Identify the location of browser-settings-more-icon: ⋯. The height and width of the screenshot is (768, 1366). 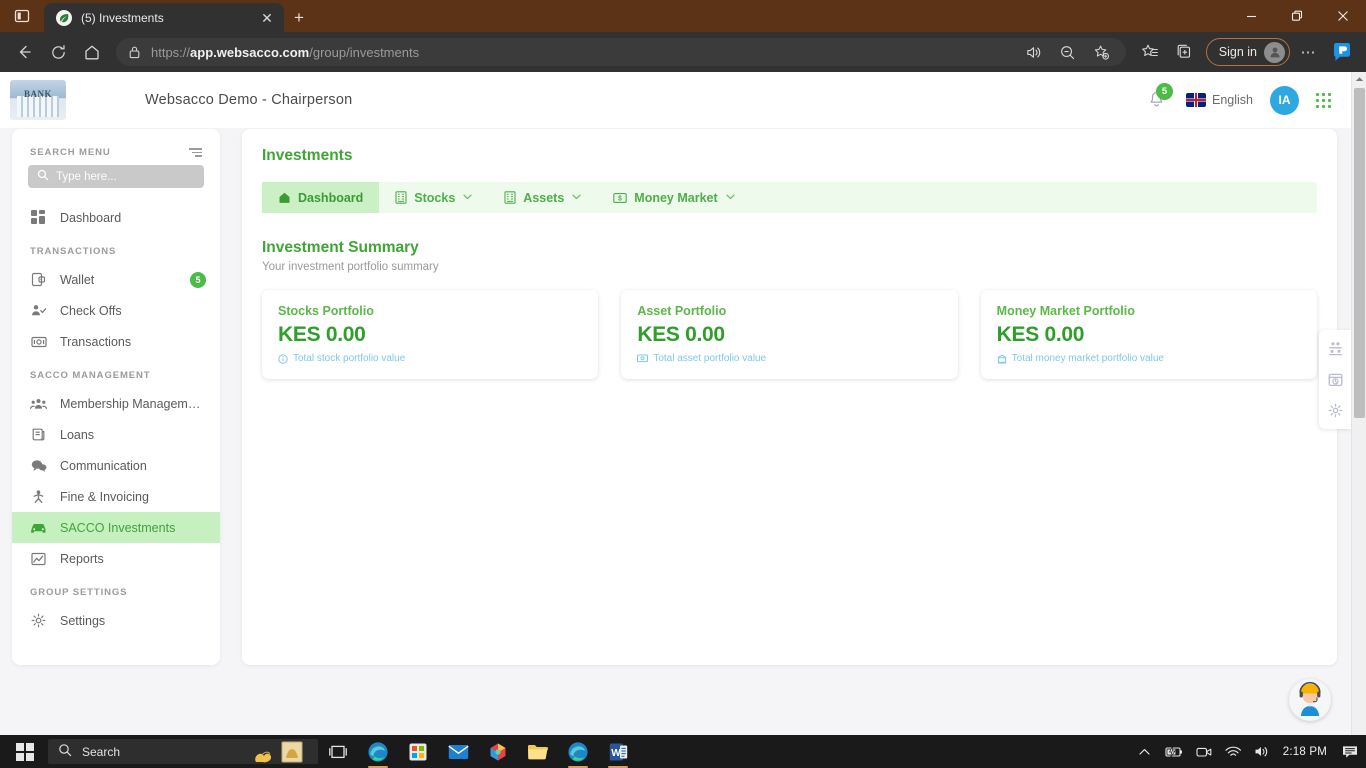
(1308, 52).